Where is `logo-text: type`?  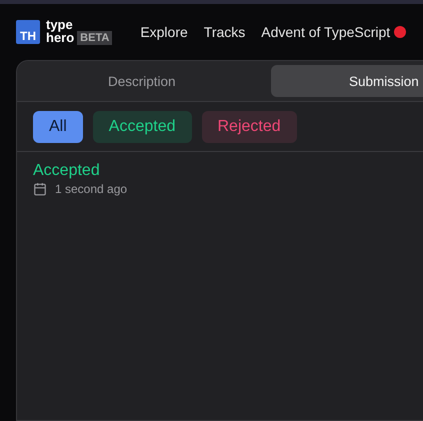 logo-text: type is located at coordinates (60, 25).